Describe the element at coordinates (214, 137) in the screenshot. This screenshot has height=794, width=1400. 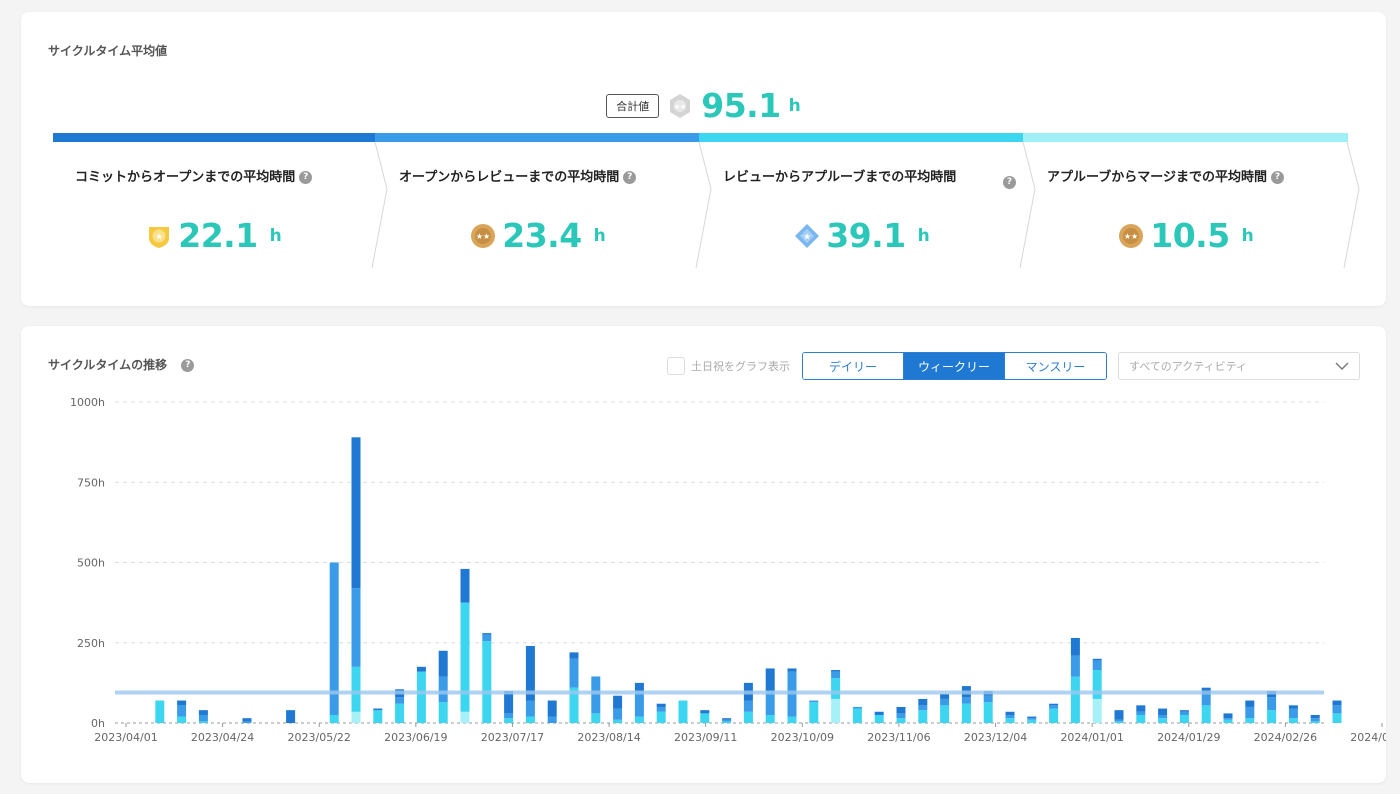
I see `stage-bar-commit` at that location.